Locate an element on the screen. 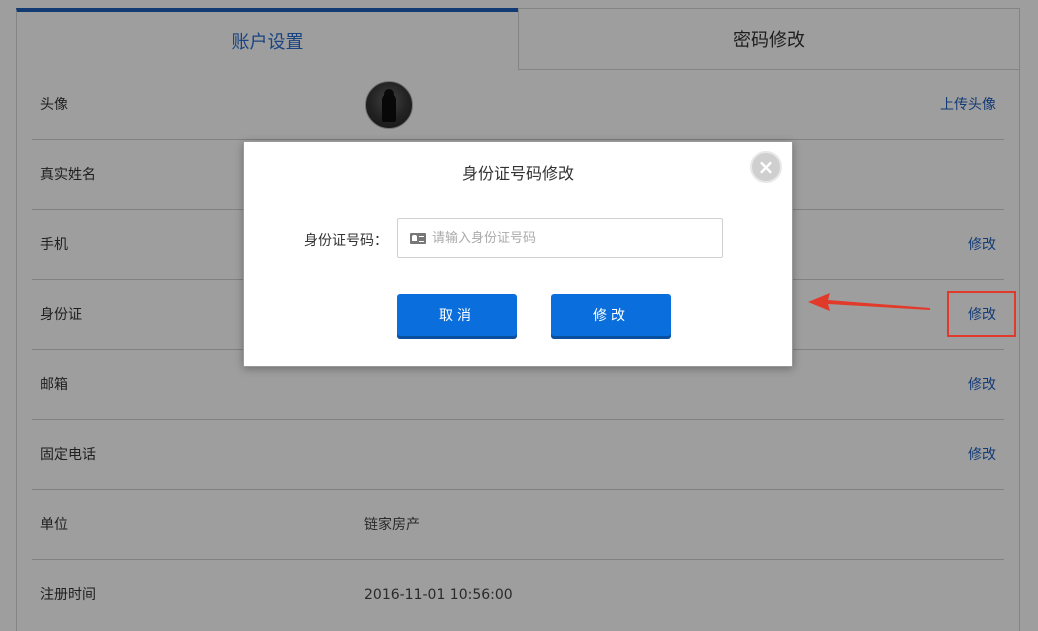 Image resolution: width=1038 pixels, height=631 pixels. cancel-button: 取消 is located at coordinates (457, 315).